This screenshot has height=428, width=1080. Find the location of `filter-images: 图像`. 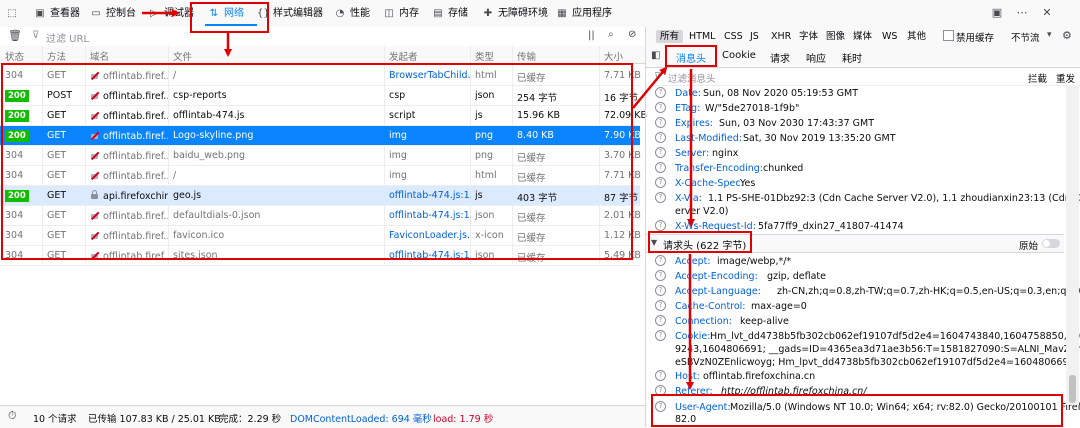

filter-images: 图像 is located at coordinates (835, 36).